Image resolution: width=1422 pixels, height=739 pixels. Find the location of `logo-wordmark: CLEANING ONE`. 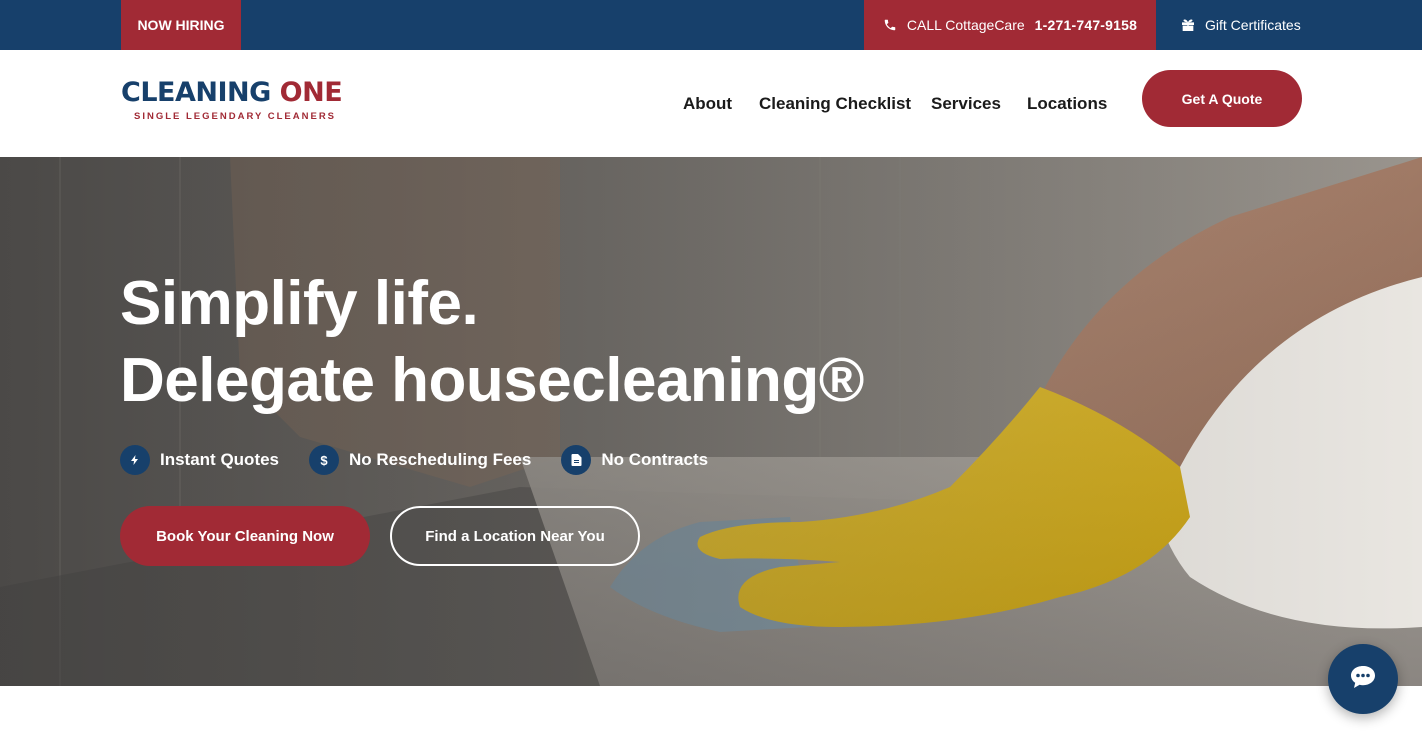

logo-wordmark: CLEANING ONE is located at coordinates (236, 93).